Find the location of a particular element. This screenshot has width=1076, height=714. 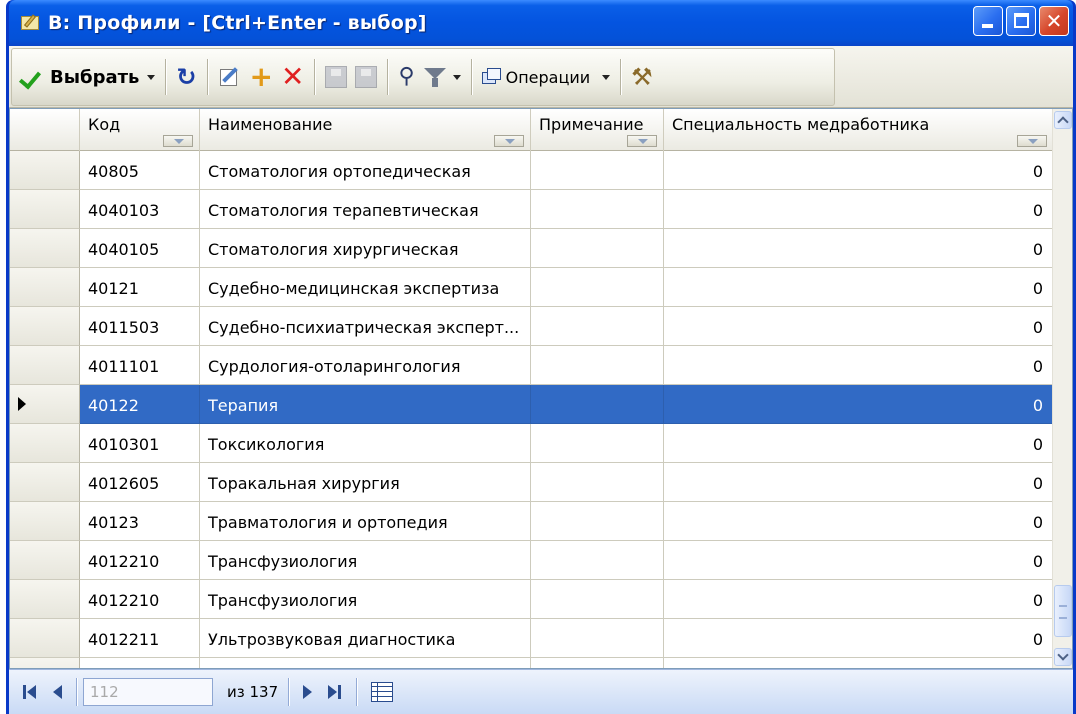

cell-code: 4040103 is located at coordinates (140, 209).